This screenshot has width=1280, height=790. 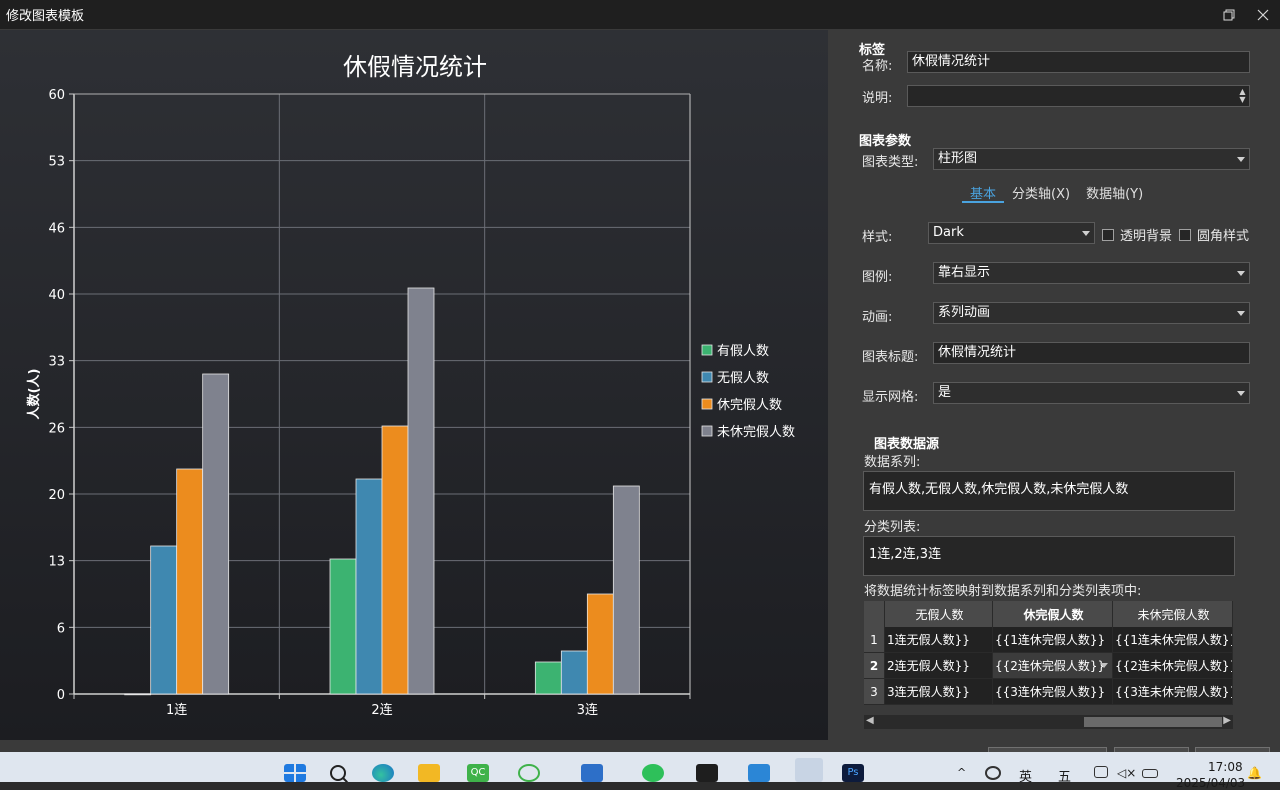 I want to click on table-cell: {{2连未休完假人数}}, so click(x=1173, y=666).